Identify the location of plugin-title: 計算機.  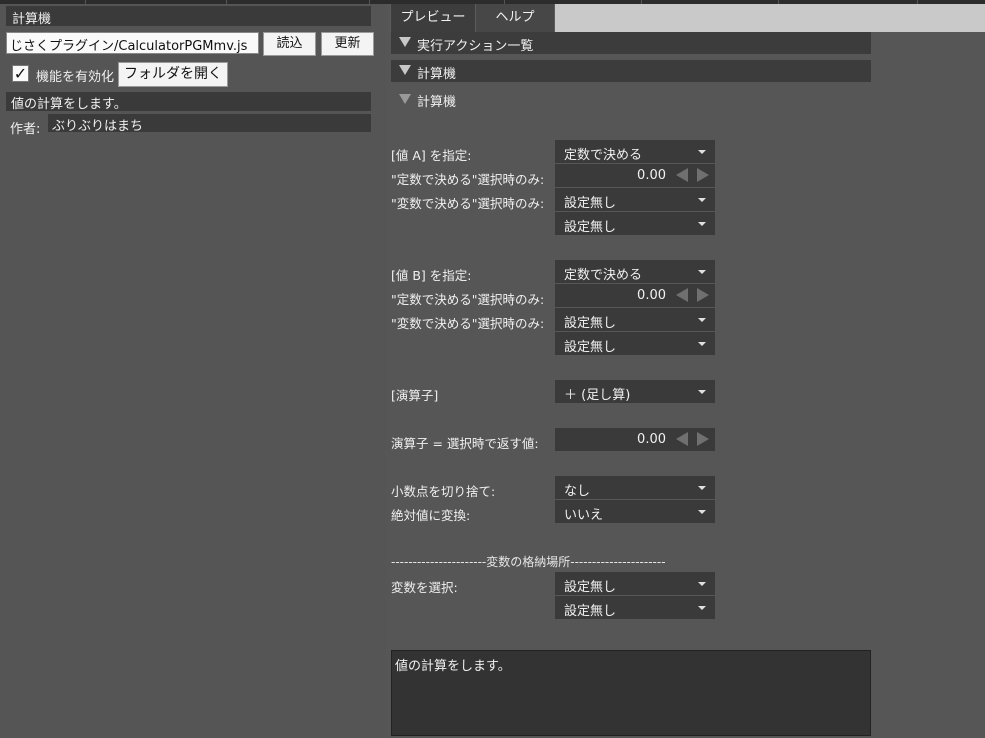
(32, 19).